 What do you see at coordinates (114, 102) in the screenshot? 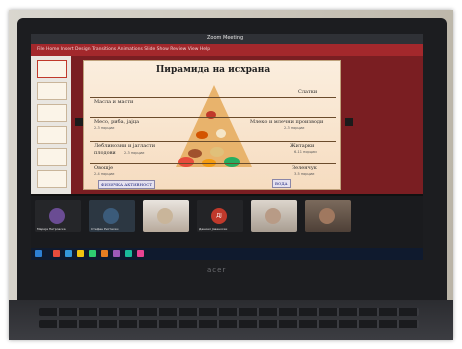
I see `level-label-oils: Масла и масти` at bounding box center [114, 102].